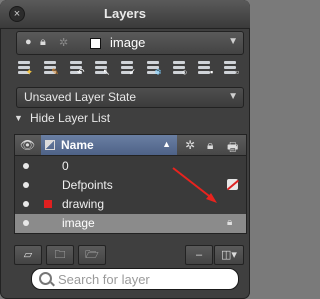  Describe the element at coordinates (145, 279) in the screenshot. I see `search-input` at that location.